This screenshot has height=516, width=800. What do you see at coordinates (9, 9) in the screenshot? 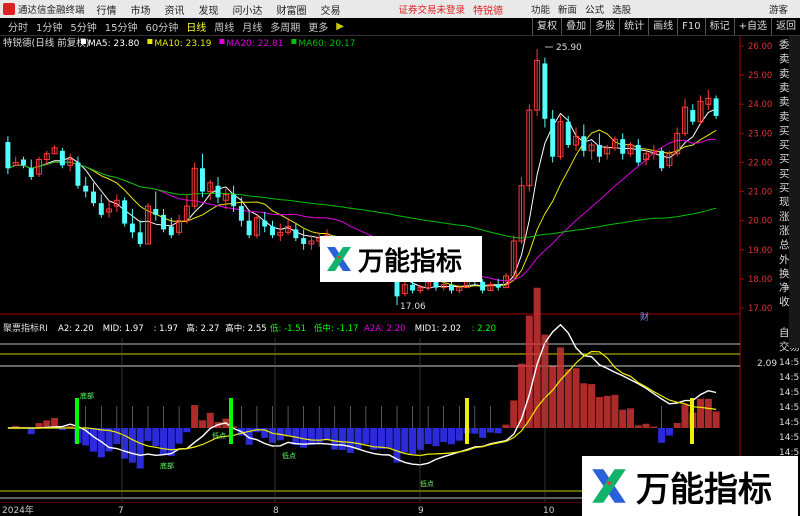
I see `app-logo-icon` at bounding box center [9, 9].